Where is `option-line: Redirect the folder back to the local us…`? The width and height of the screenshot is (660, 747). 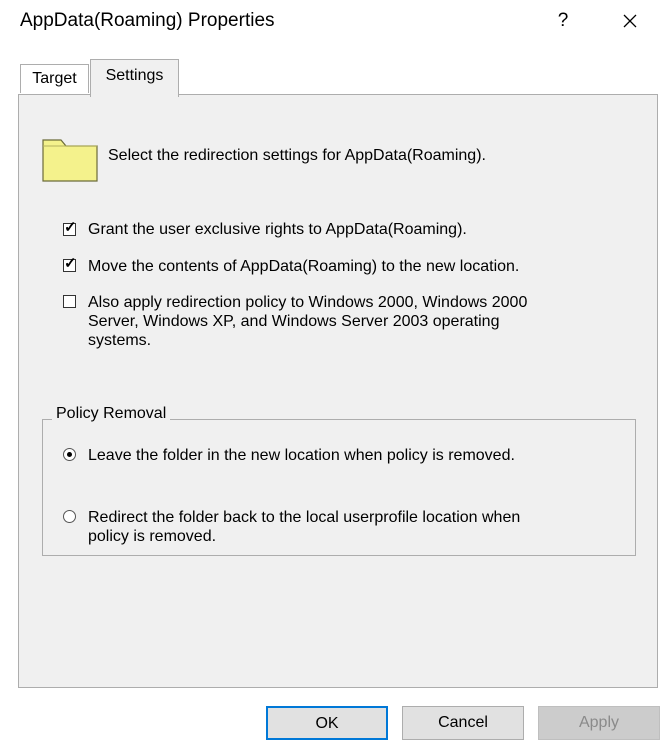 option-line: Redirect the folder back to the local us… is located at coordinates (304, 517).